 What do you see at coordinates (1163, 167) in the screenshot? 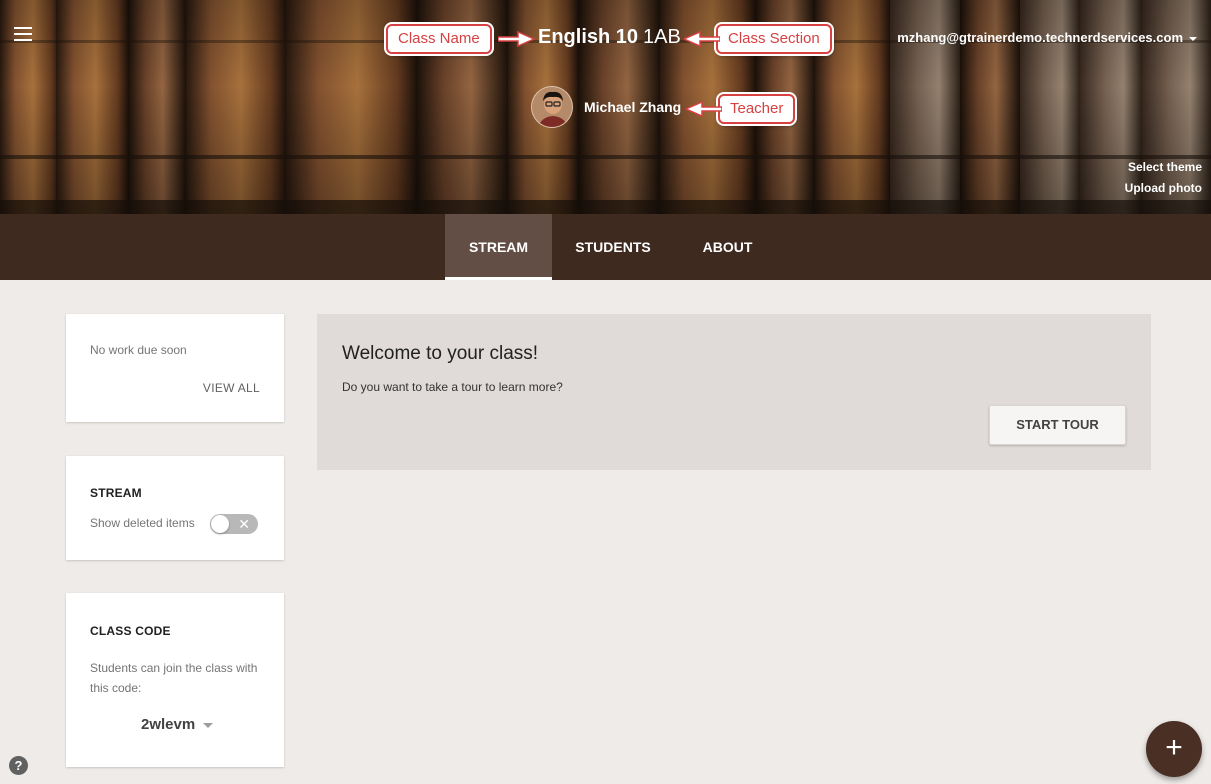
I see `select-theme-link: Select theme` at bounding box center [1163, 167].